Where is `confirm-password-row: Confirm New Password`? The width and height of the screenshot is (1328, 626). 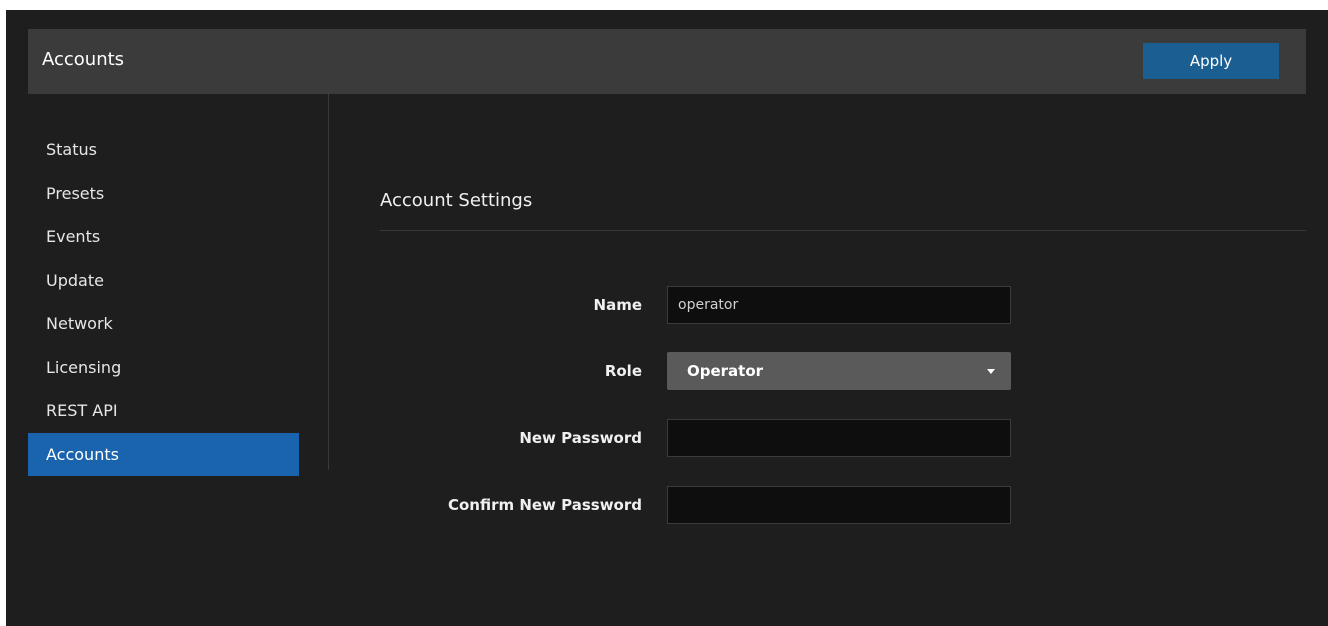
confirm-password-row: Confirm New Password is located at coordinates (700, 505).